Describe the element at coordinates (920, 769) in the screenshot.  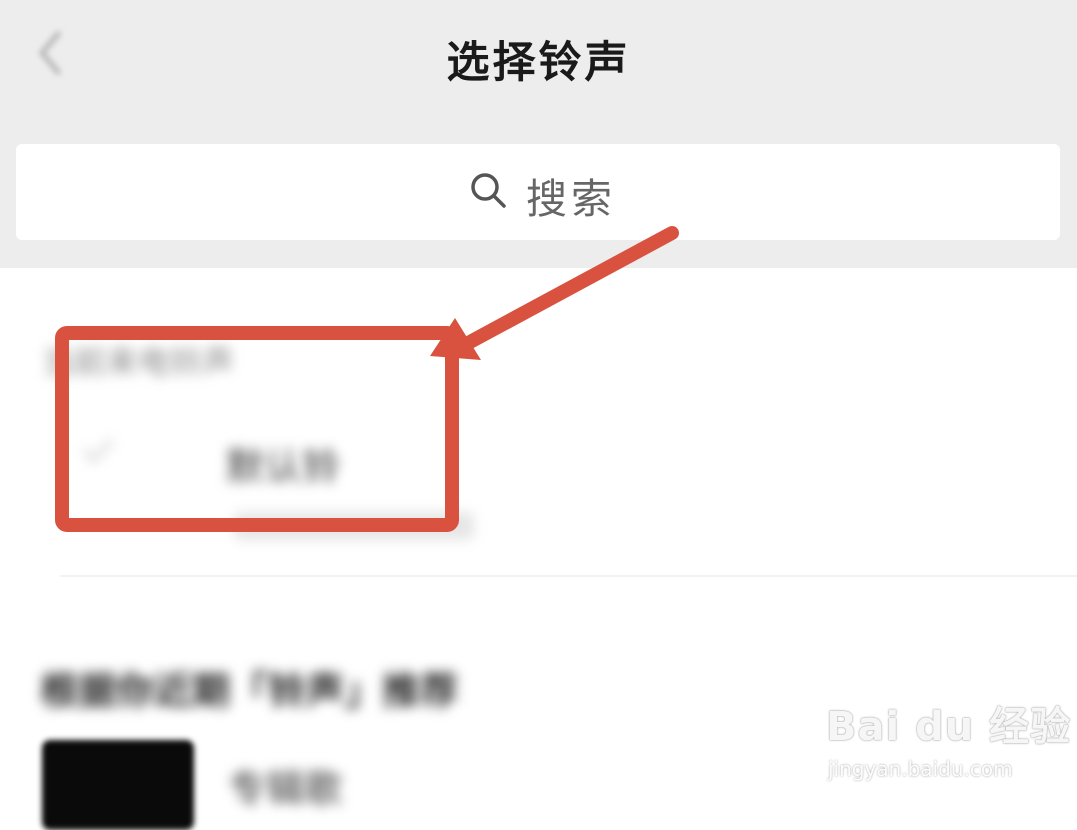
I see `watermark-url: jingyan.baidu.com` at that location.